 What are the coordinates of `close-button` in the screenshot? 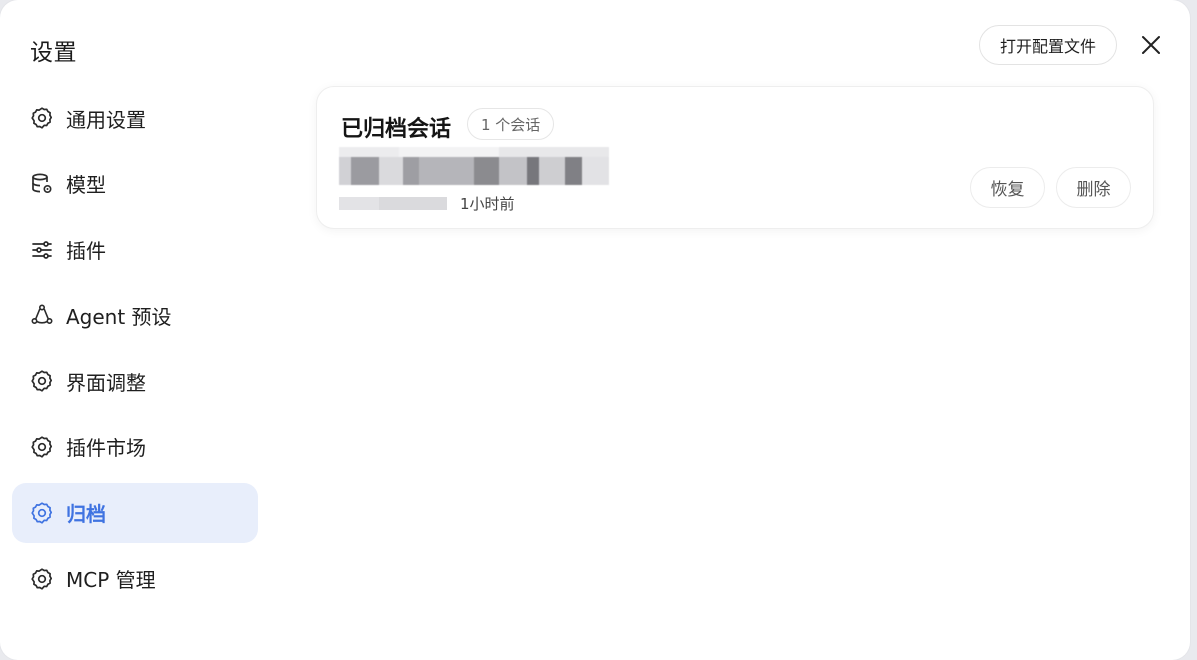 It's located at (1151, 45).